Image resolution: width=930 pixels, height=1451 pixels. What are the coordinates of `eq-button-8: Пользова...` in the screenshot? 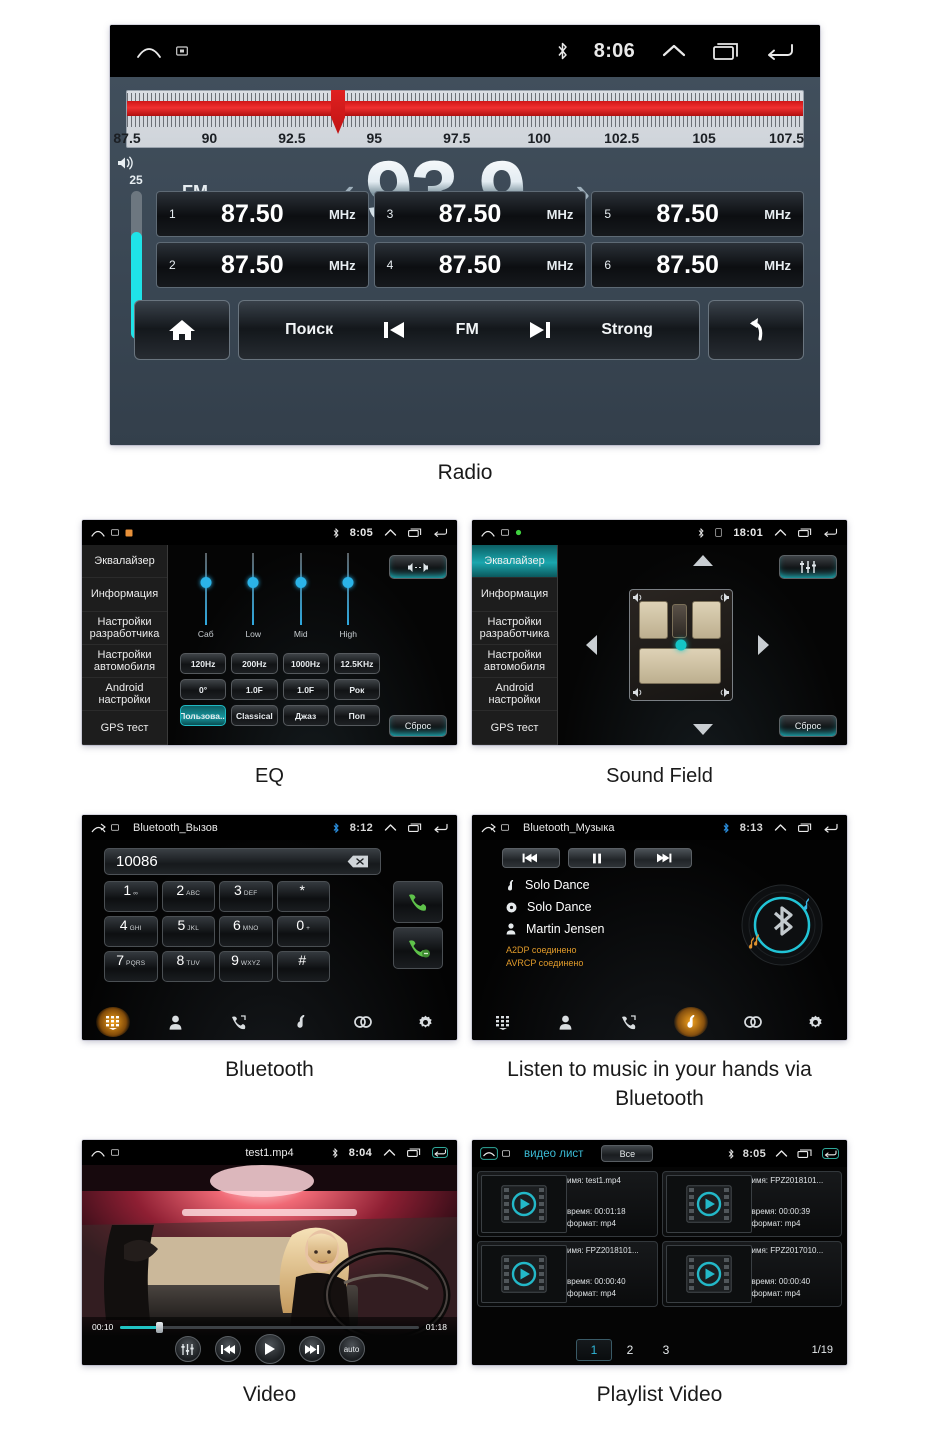 It's located at (203, 715).